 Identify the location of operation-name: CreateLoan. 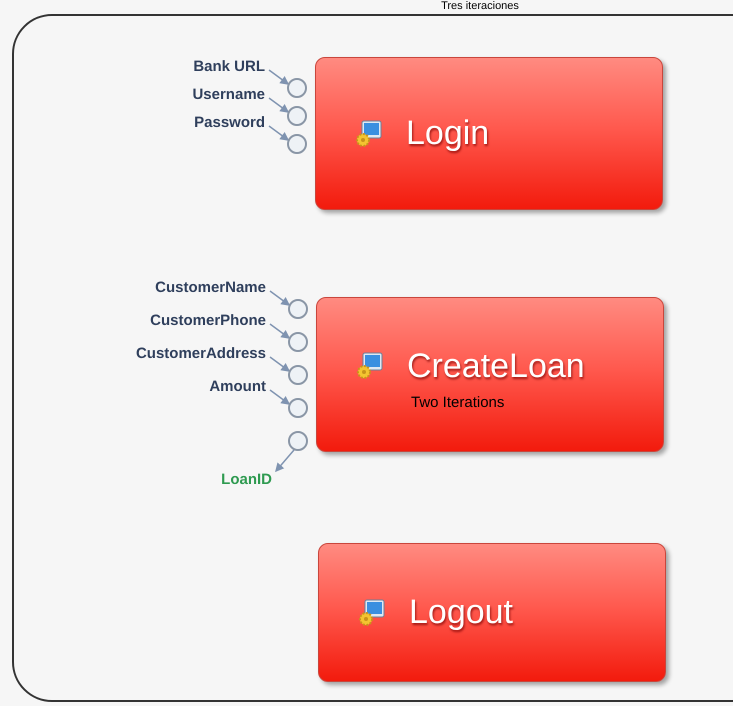
(496, 366).